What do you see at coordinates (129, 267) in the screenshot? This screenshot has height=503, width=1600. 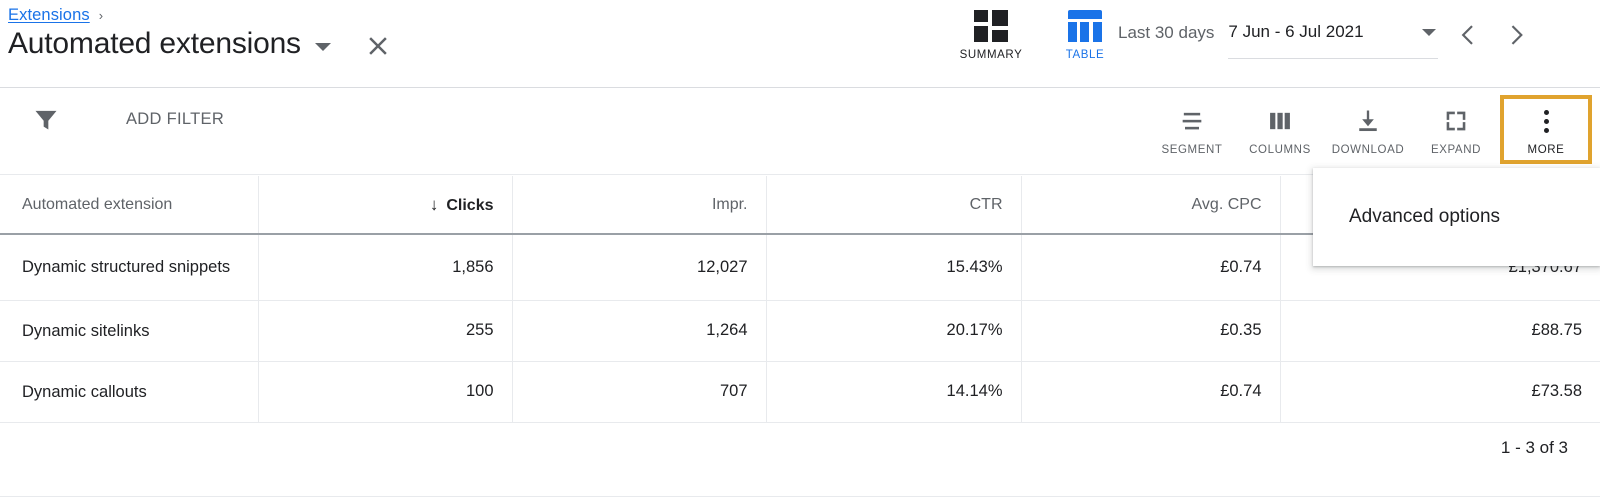 I see `cell-extension-name: Dynamic structured snippets` at bounding box center [129, 267].